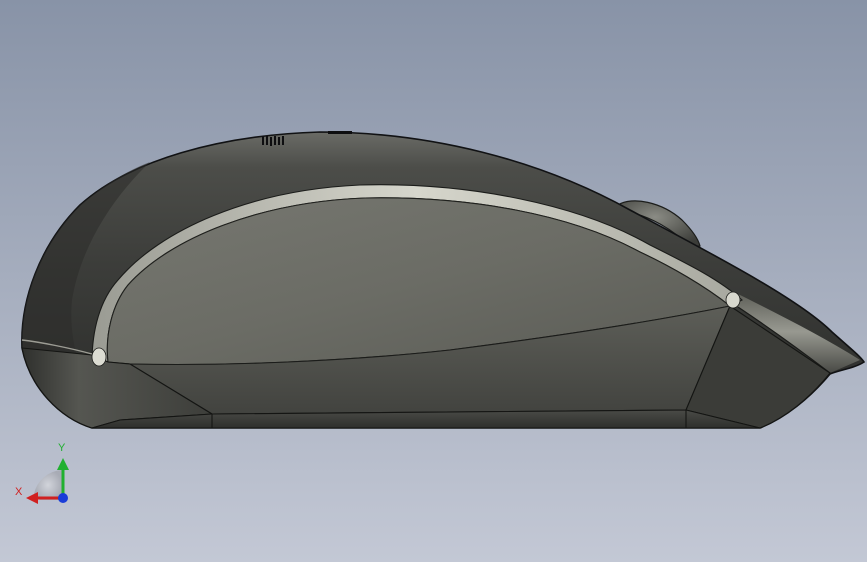 Image resolution: width=867 pixels, height=562 pixels. I want to click on rim-corner-rear, so click(99, 357).